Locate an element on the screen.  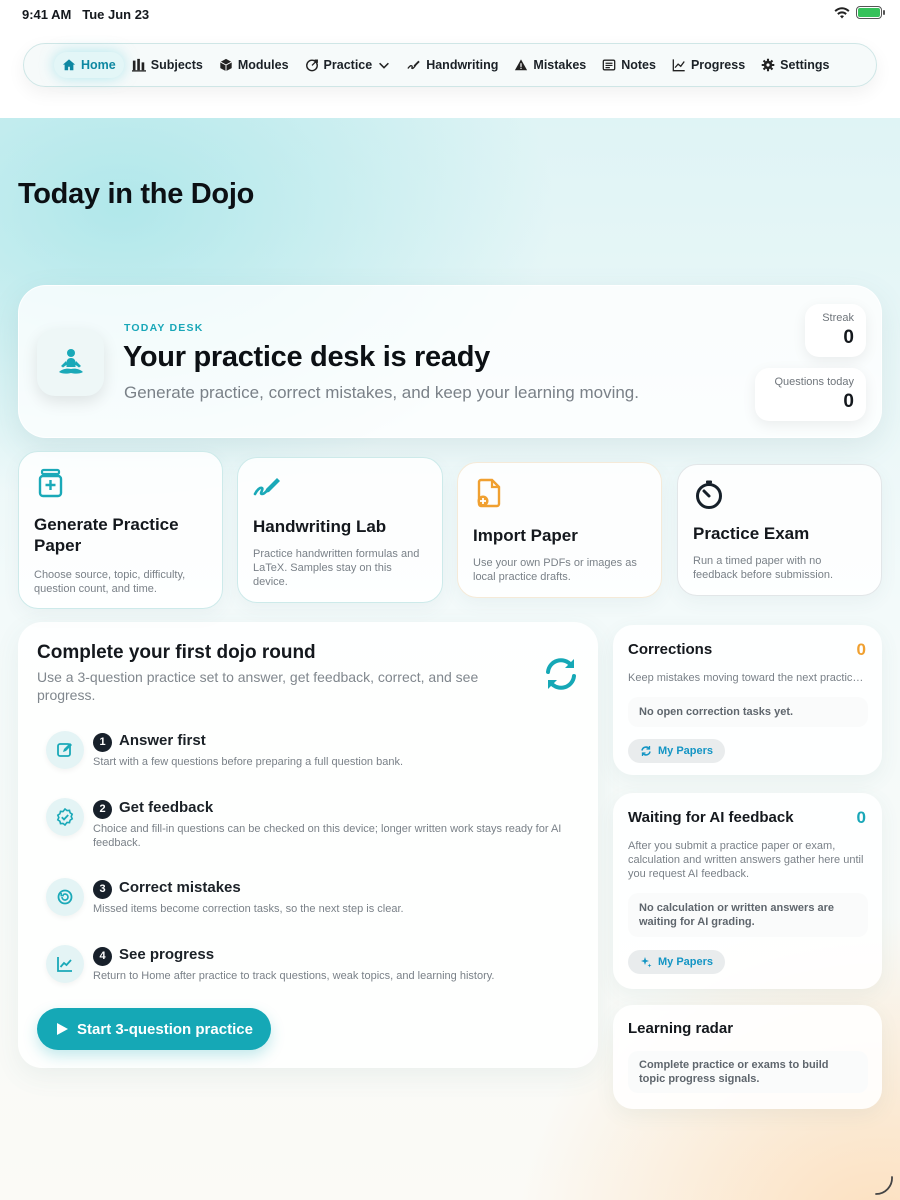
corrections-button-label: My Papers is located at coordinates (686, 751).